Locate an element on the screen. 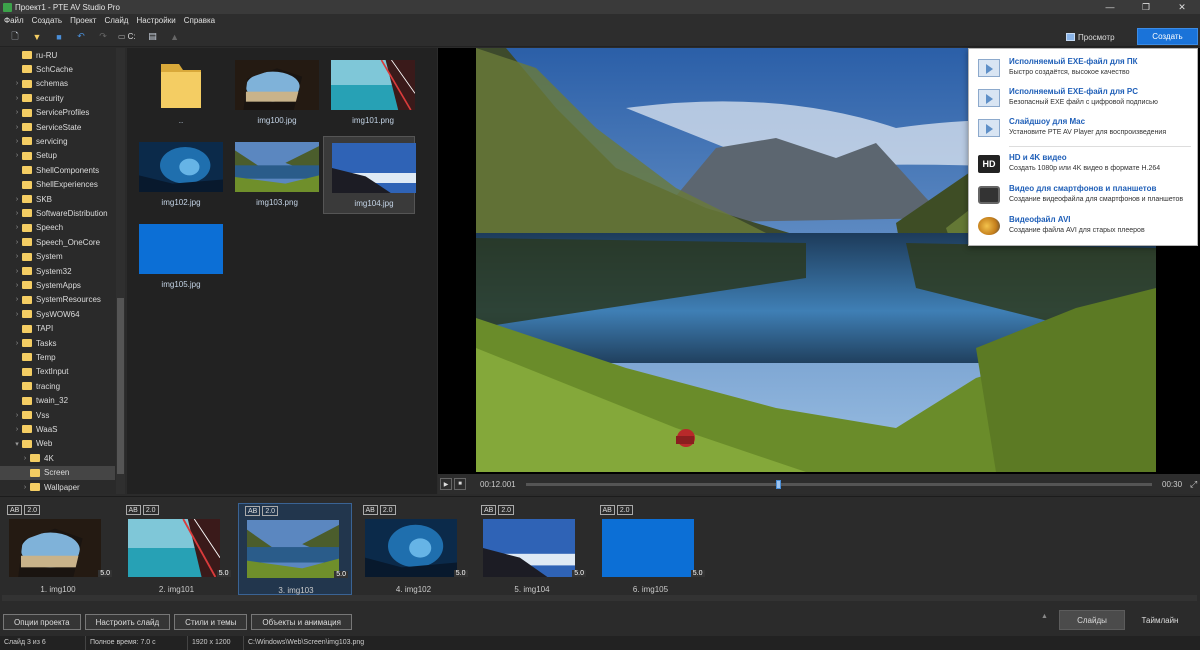  seek-handle is located at coordinates (779, 484).